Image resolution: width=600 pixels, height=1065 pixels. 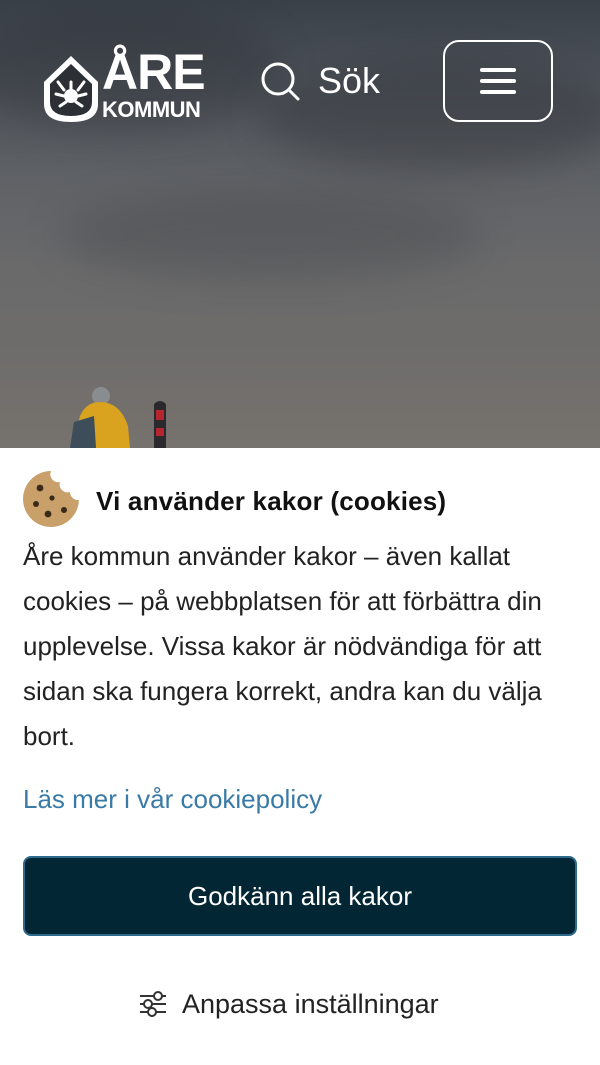 I want to click on customize-settings-button: Anpassa inställningar, so click(x=288, y=1004).